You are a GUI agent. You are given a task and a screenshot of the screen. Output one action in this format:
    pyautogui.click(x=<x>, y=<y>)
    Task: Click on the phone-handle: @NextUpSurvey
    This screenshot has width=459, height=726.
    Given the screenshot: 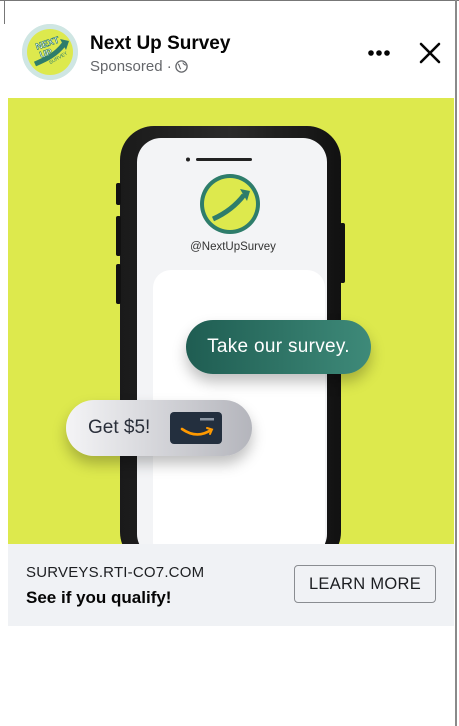 What is the action you would take?
    pyautogui.click(x=233, y=247)
    